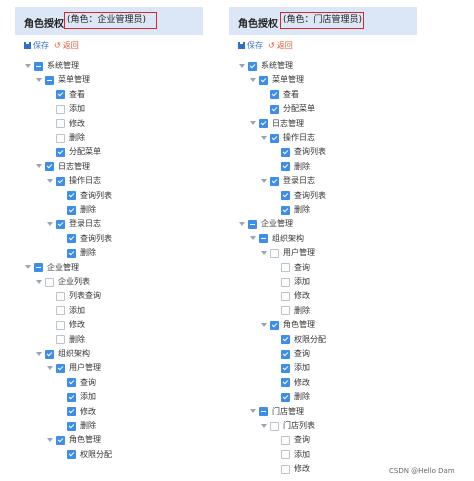  Describe the element at coordinates (73, 440) in the screenshot. I see `tree-node: 角色管理` at that location.